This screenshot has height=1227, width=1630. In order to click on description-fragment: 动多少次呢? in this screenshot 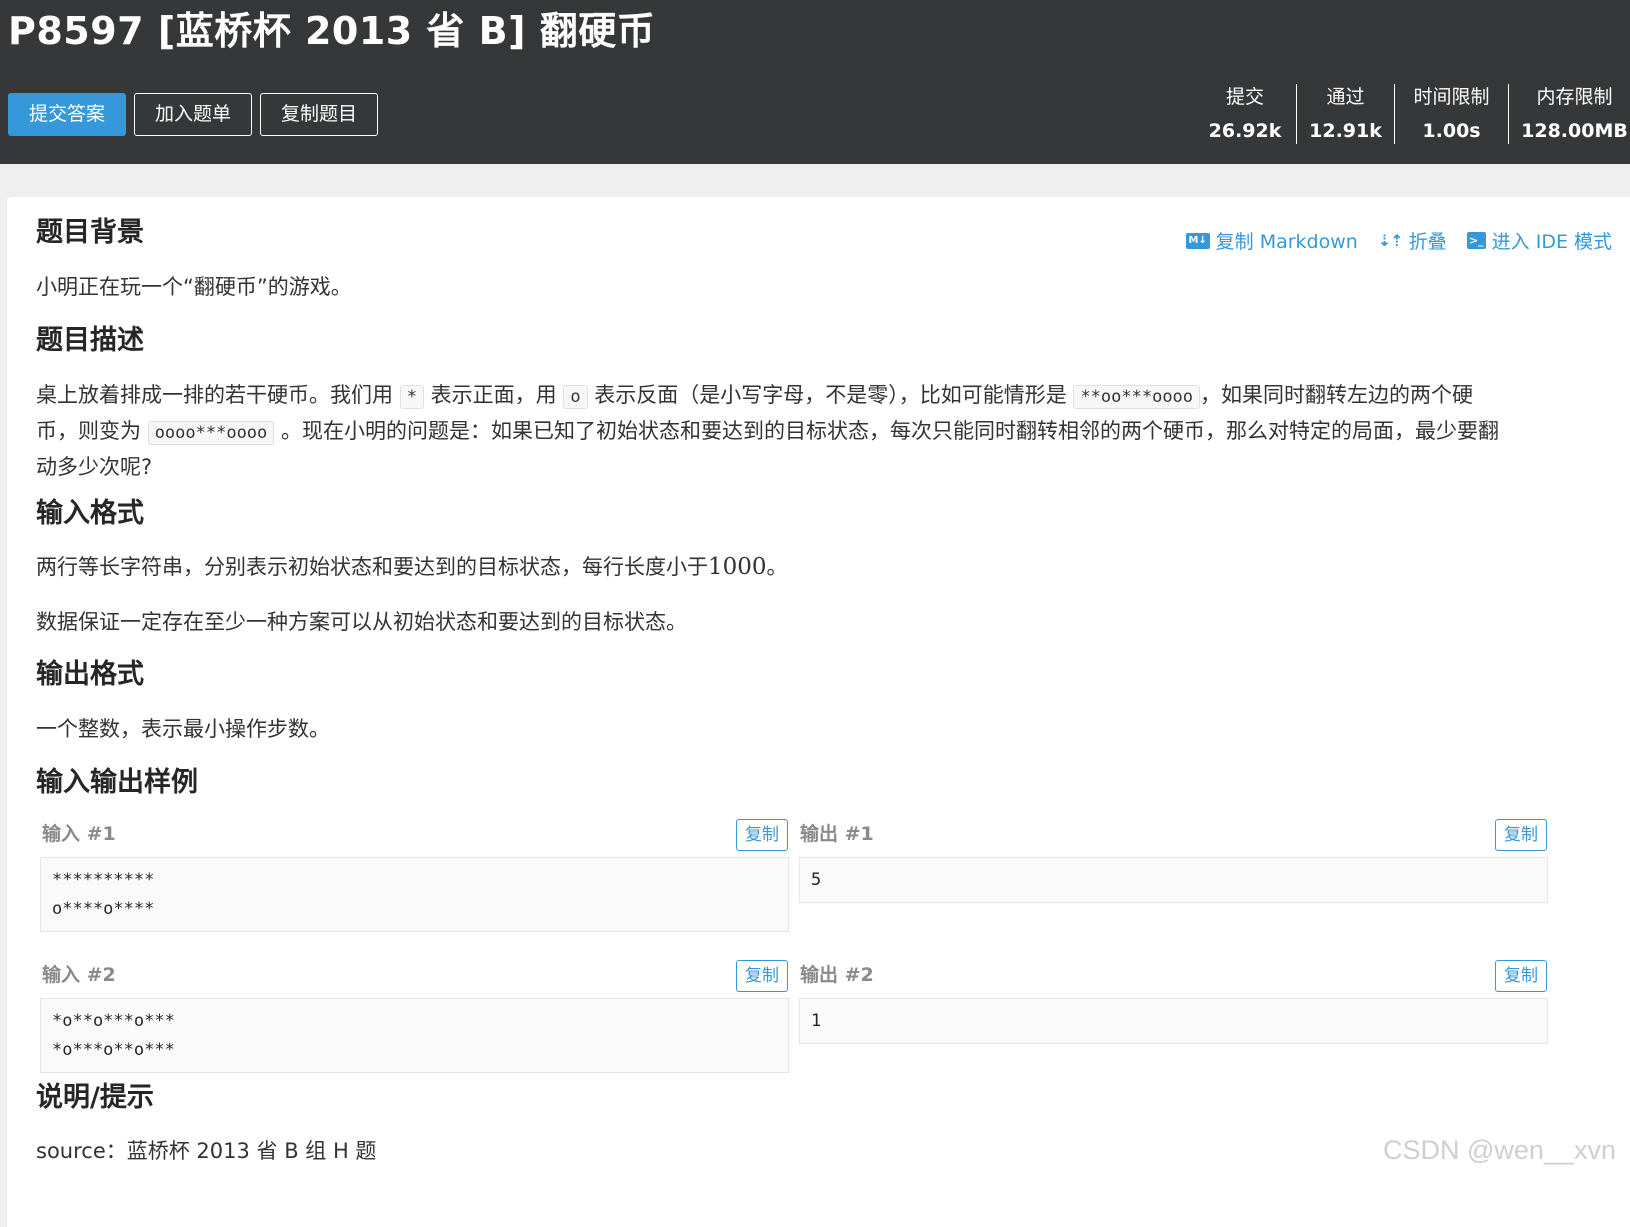, I will do `click(94, 467)`.